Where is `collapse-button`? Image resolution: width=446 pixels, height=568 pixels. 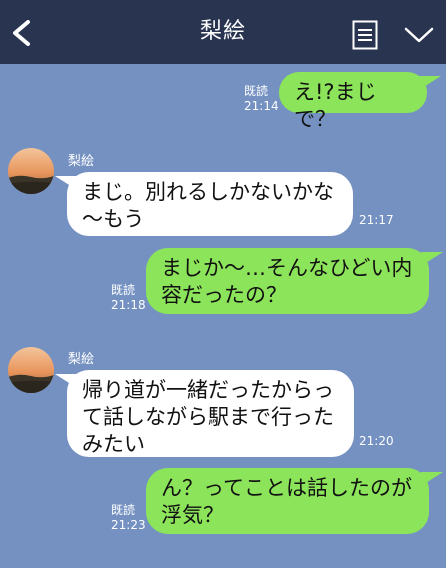
collapse-button is located at coordinates (419, 35).